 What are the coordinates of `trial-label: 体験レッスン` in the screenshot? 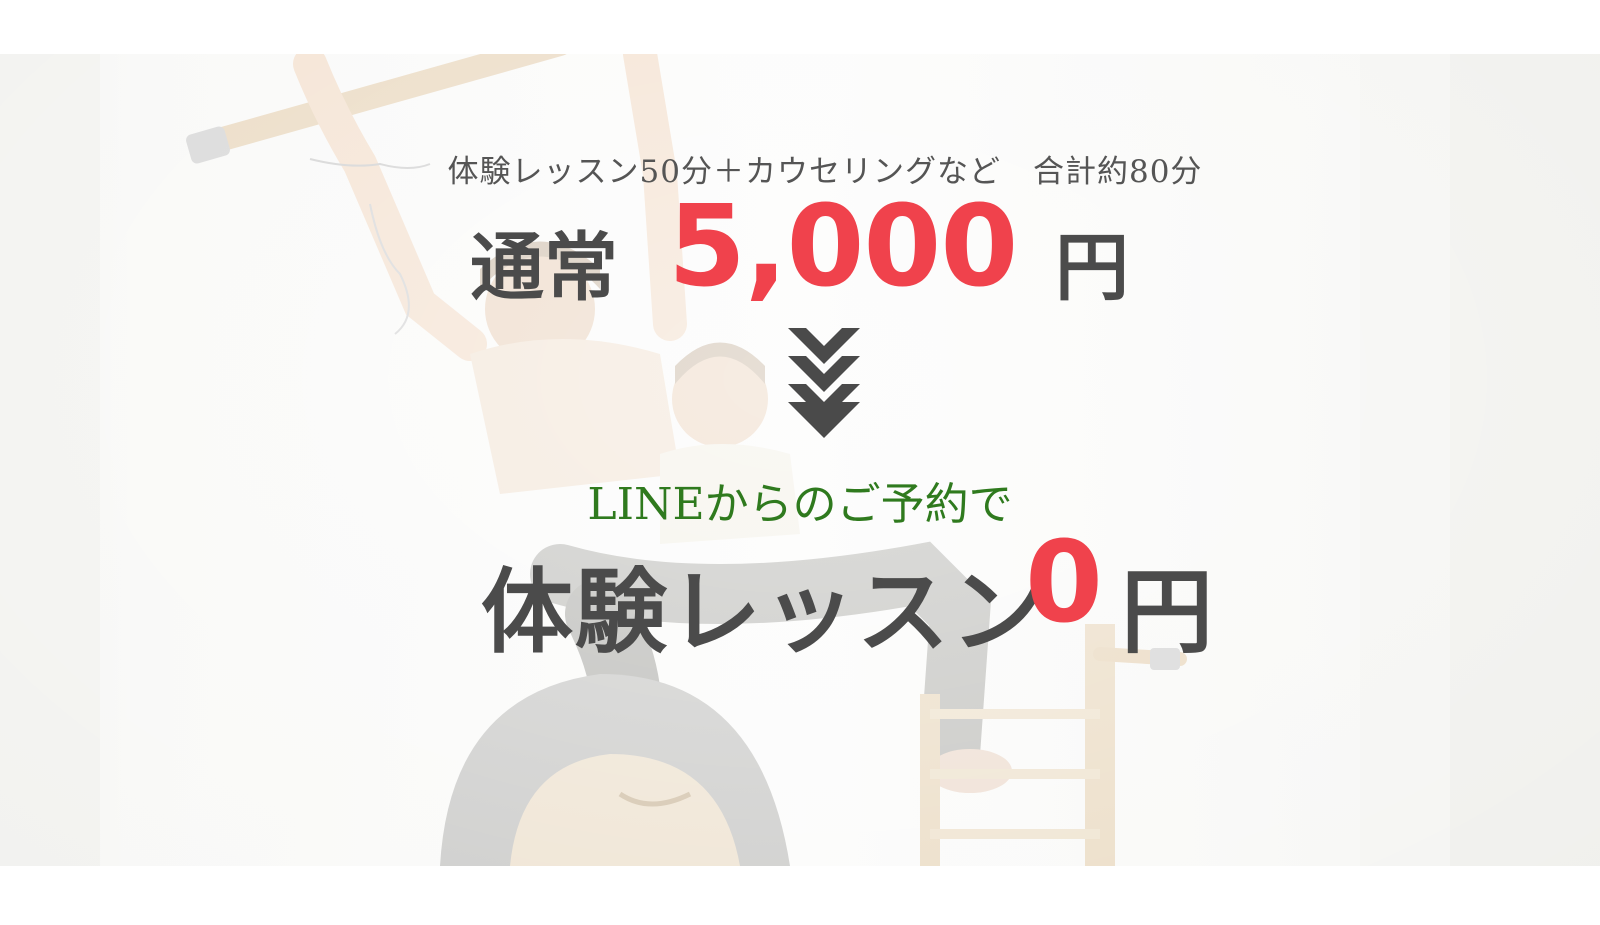 It's located at (763, 612).